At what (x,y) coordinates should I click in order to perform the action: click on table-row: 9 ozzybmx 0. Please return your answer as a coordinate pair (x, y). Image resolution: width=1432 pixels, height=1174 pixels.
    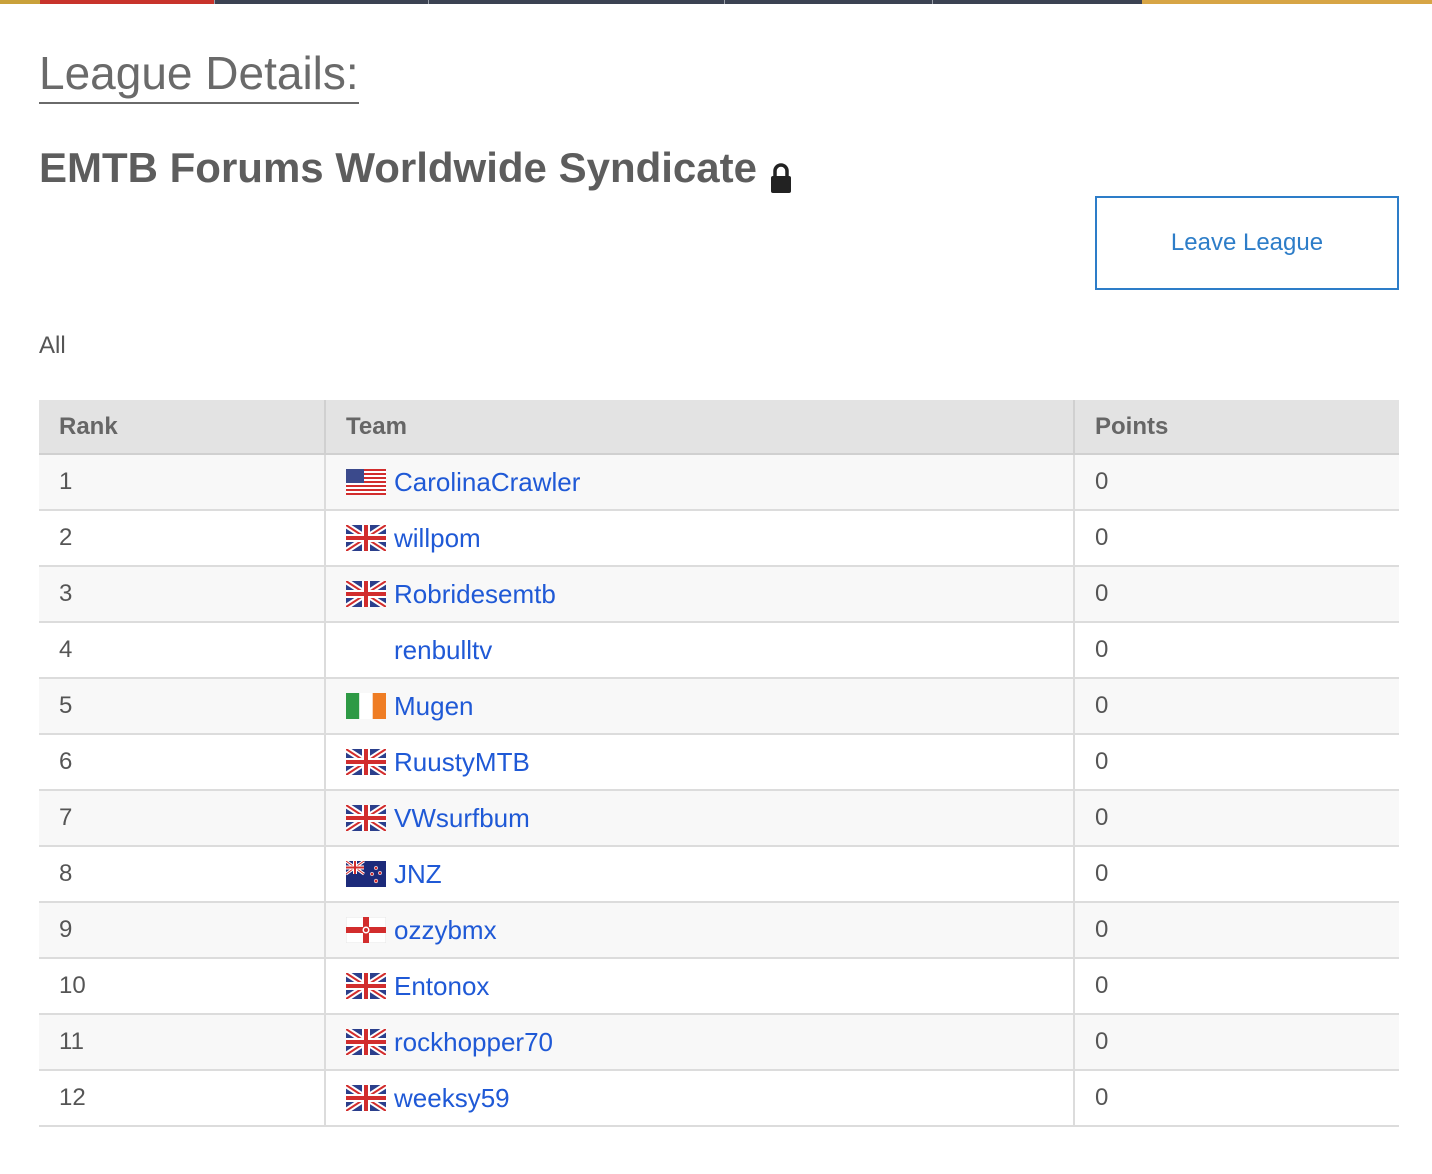
    Looking at the image, I should click on (719, 930).